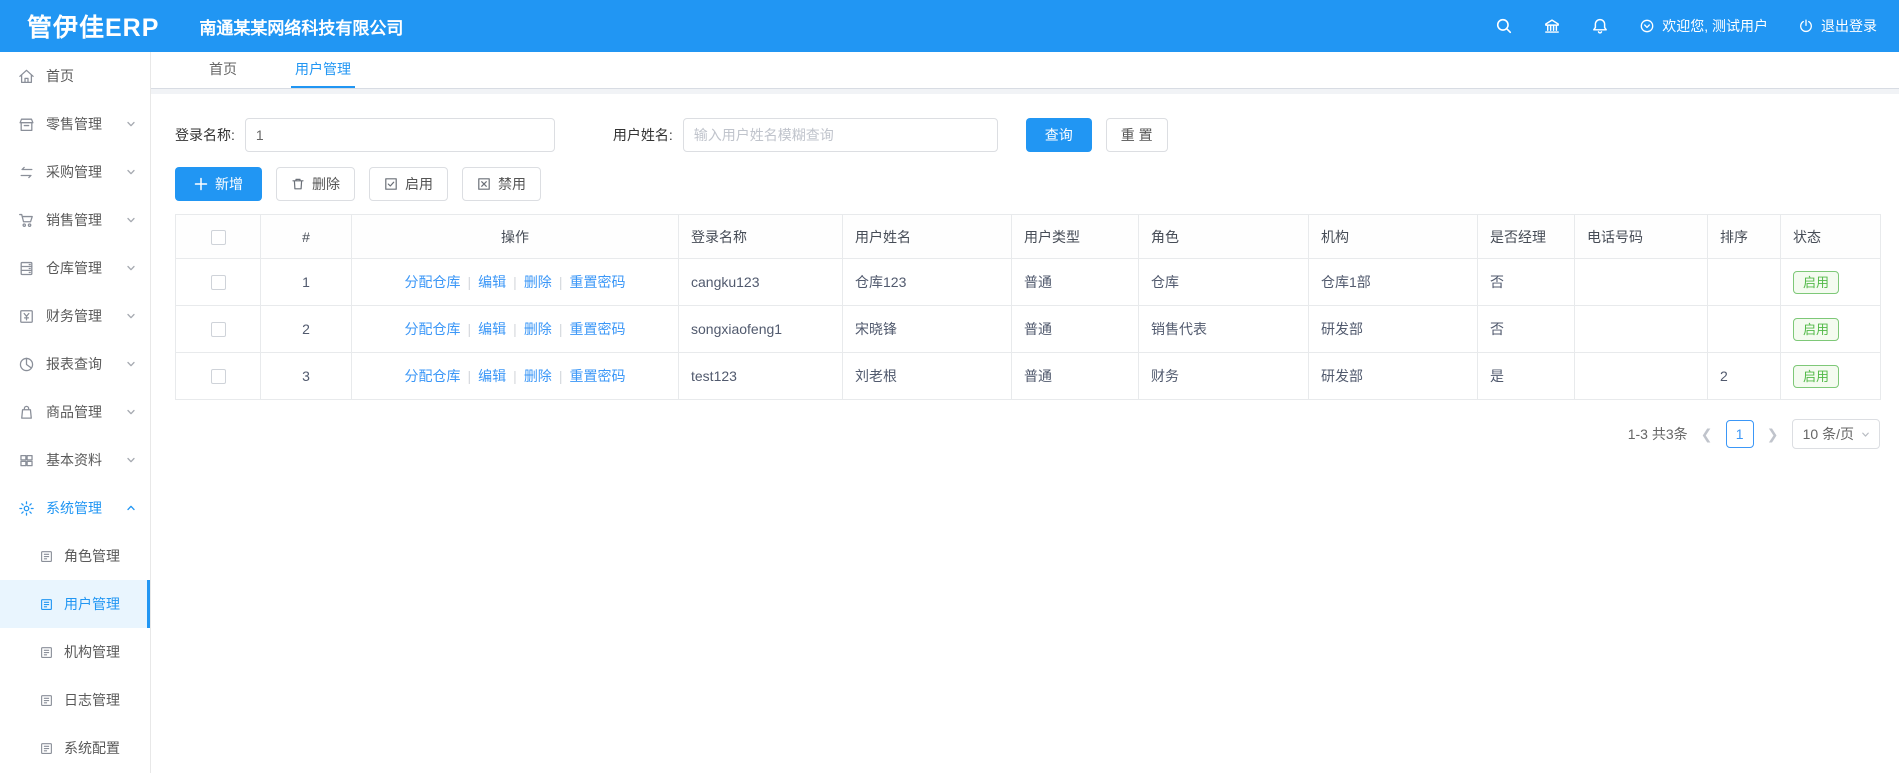 This screenshot has height=773, width=1899. Describe the element at coordinates (223, 70) in the screenshot. I see `tab-home: 首页` at that location.